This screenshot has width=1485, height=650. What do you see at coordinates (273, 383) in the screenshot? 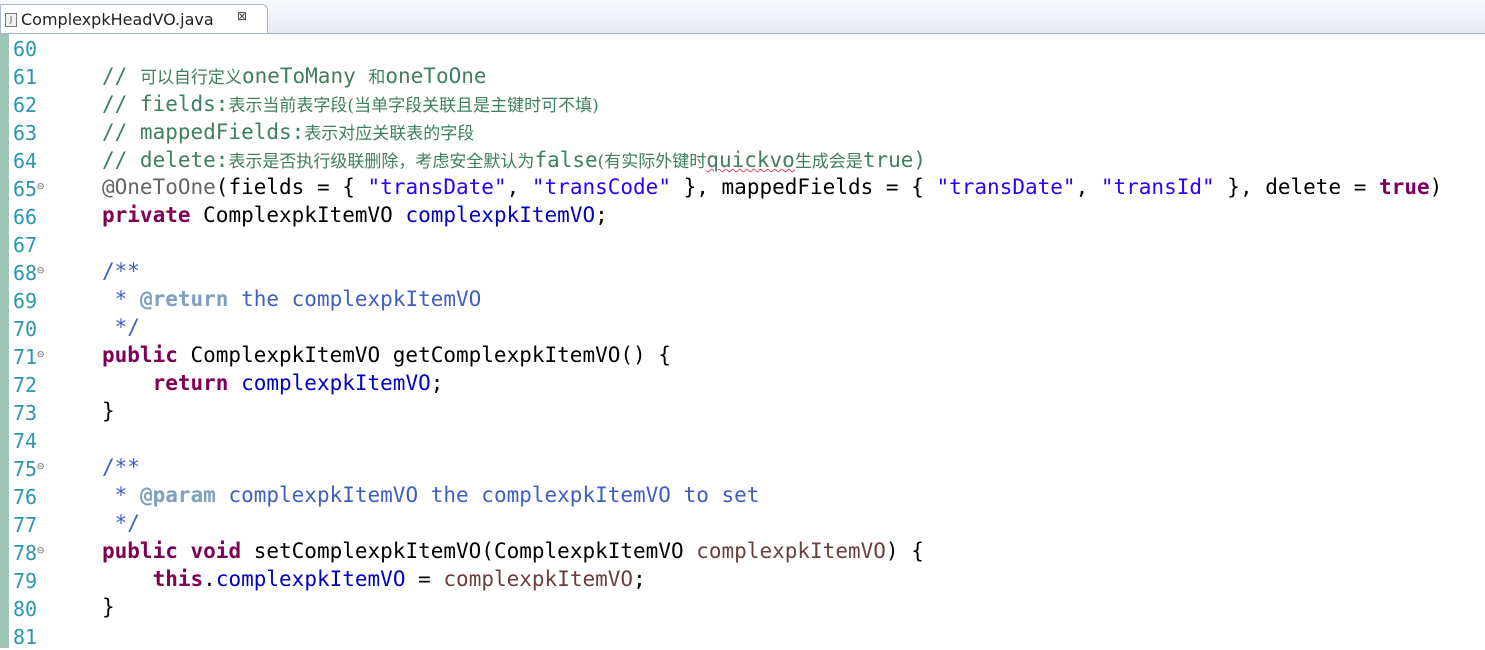
I see `code-text: return complexpkItemVO;` at bounding box center [273, 383].